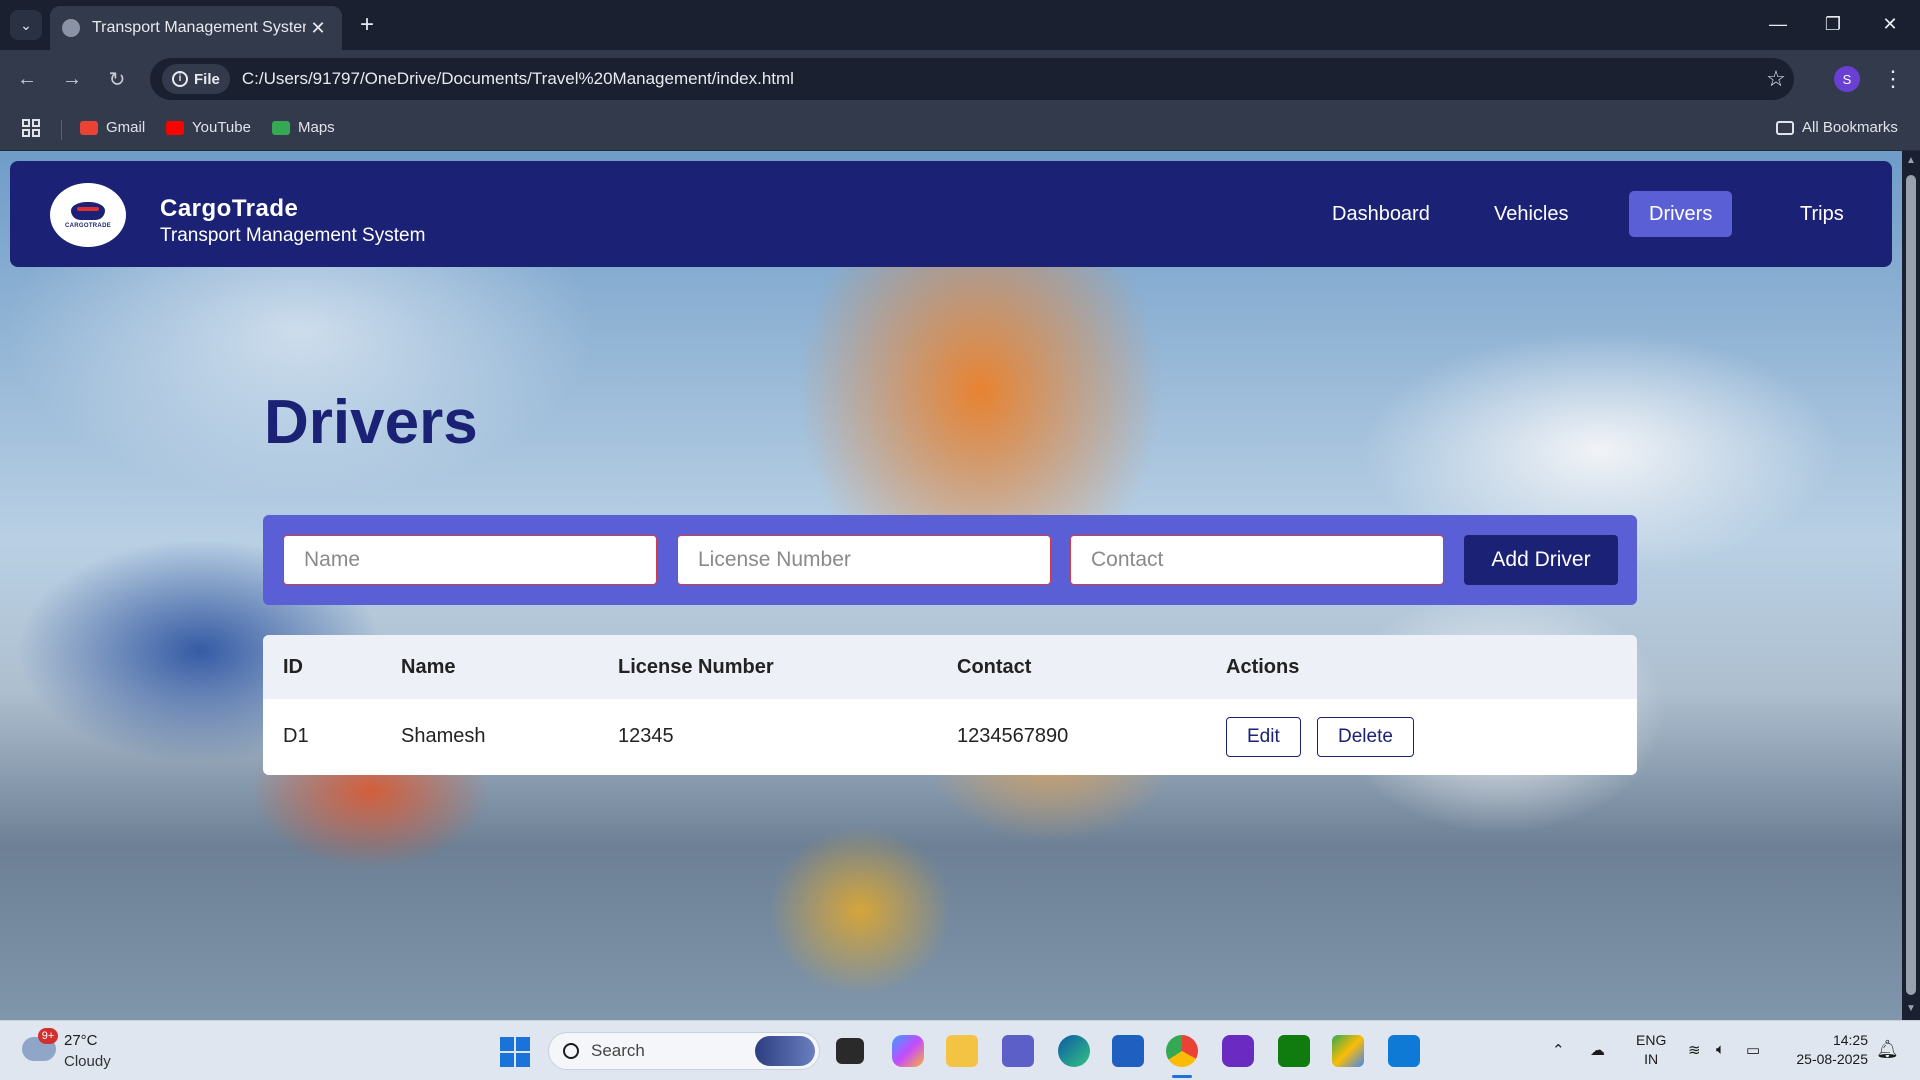  Describe the element at coordinates (515, 1052) in the screenshot. I see `windows-start-icon` at that location.